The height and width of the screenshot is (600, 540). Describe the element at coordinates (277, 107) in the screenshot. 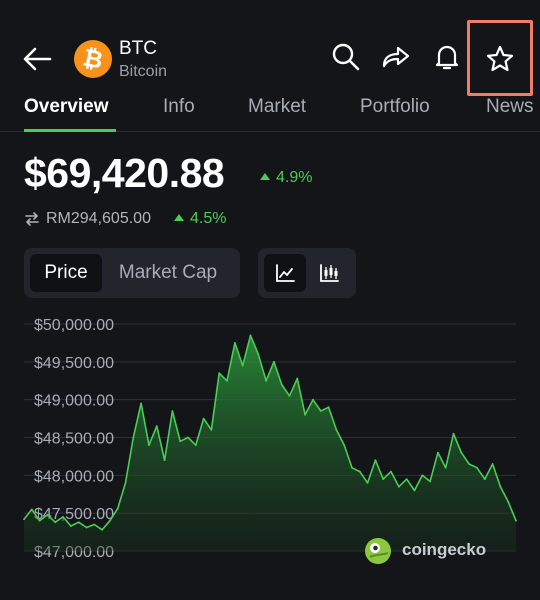

I see `tab-market: Market` at that location.